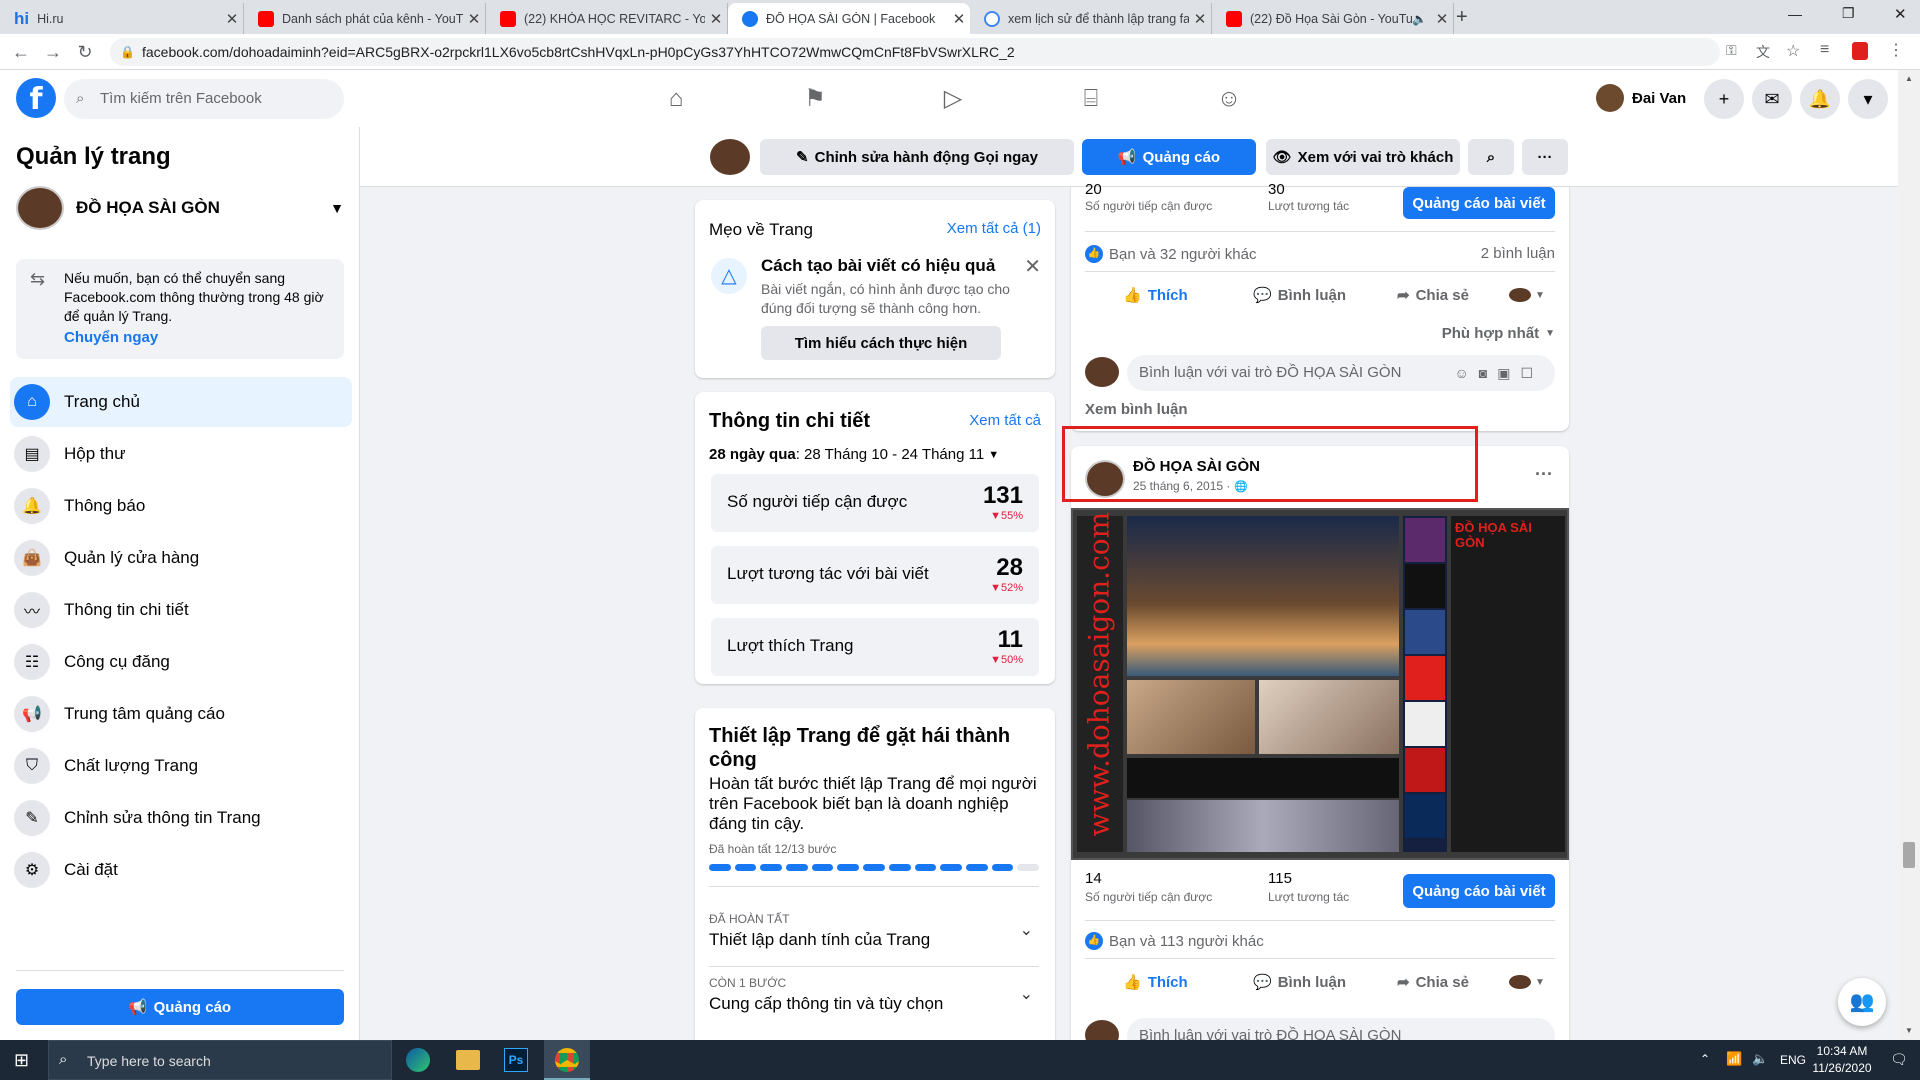  What do you see at coordinates (1731, 50) in the screenshot?
I see `key-icon: ⚿` at bounding box center [1731, 50].